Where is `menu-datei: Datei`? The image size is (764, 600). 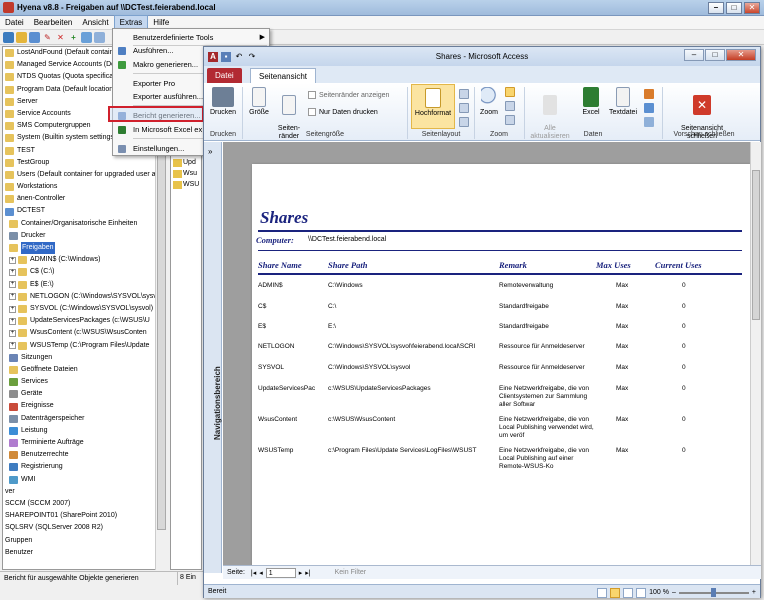 menu-datei: Datei is located at coordinates (14, 23).